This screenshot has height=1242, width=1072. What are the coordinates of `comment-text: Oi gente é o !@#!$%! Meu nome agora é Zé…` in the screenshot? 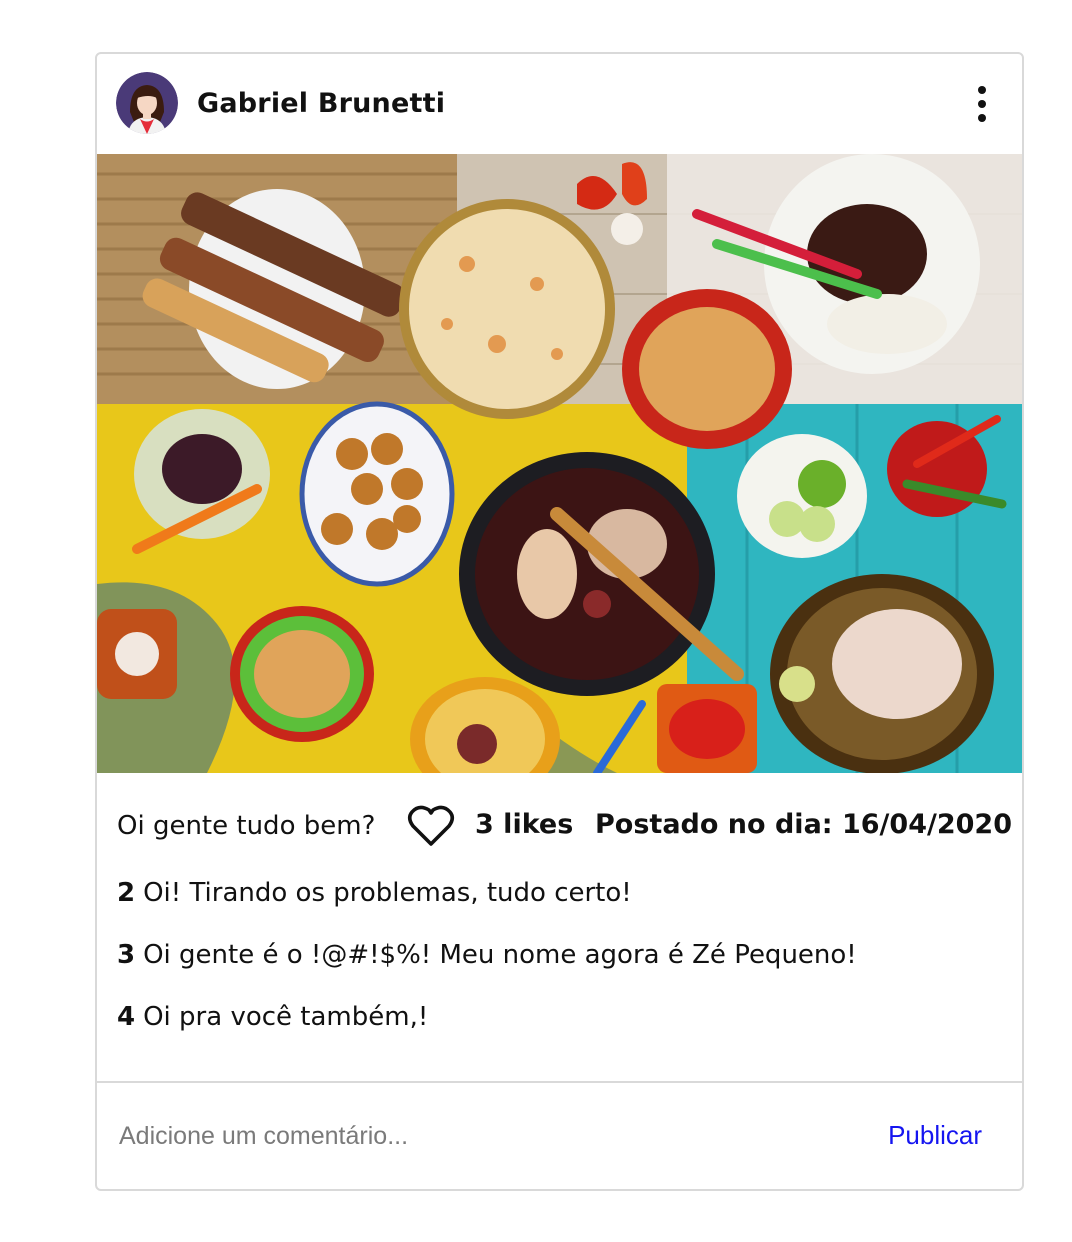 It's located at (500, 955).